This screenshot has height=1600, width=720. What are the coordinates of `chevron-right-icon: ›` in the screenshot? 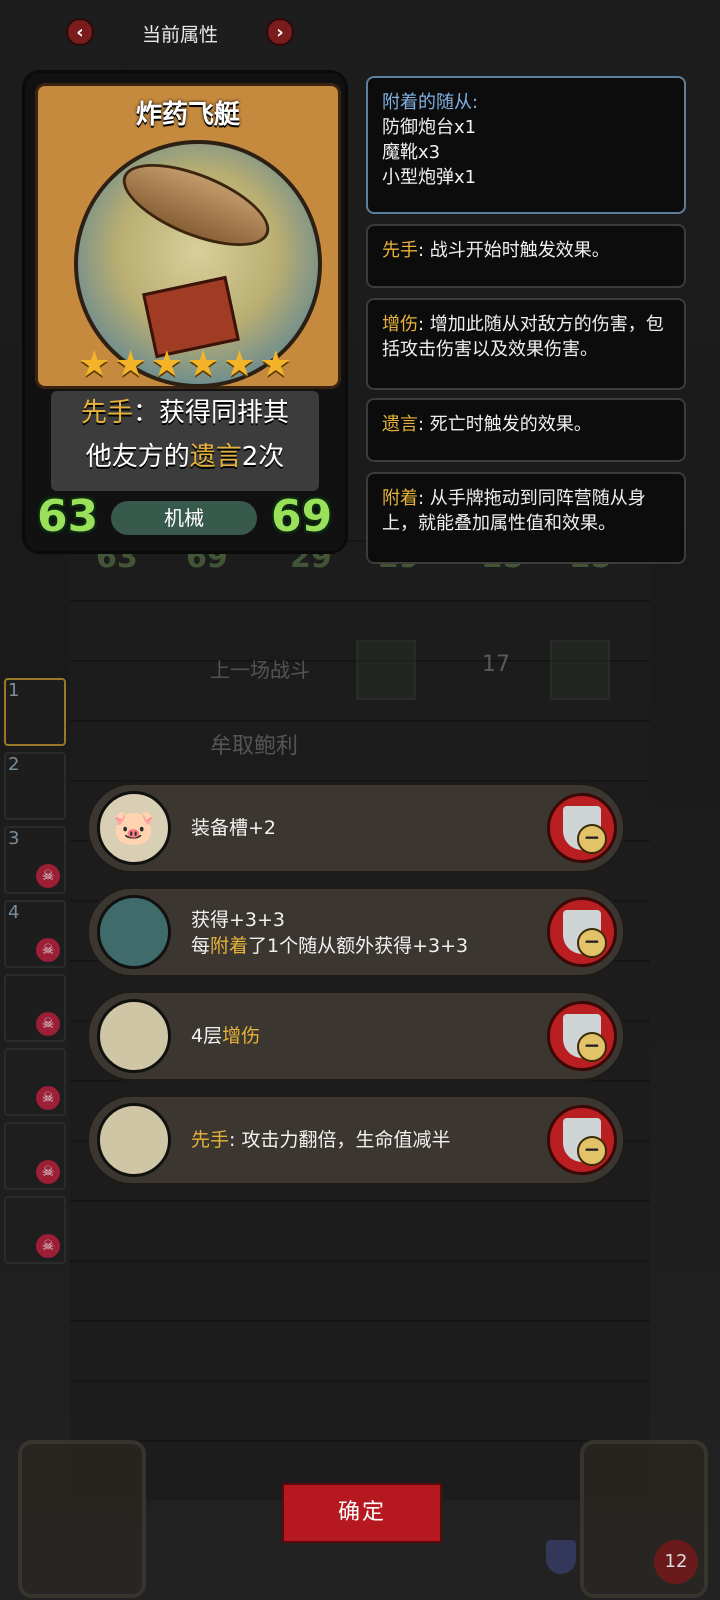 It's located at (280, 32).